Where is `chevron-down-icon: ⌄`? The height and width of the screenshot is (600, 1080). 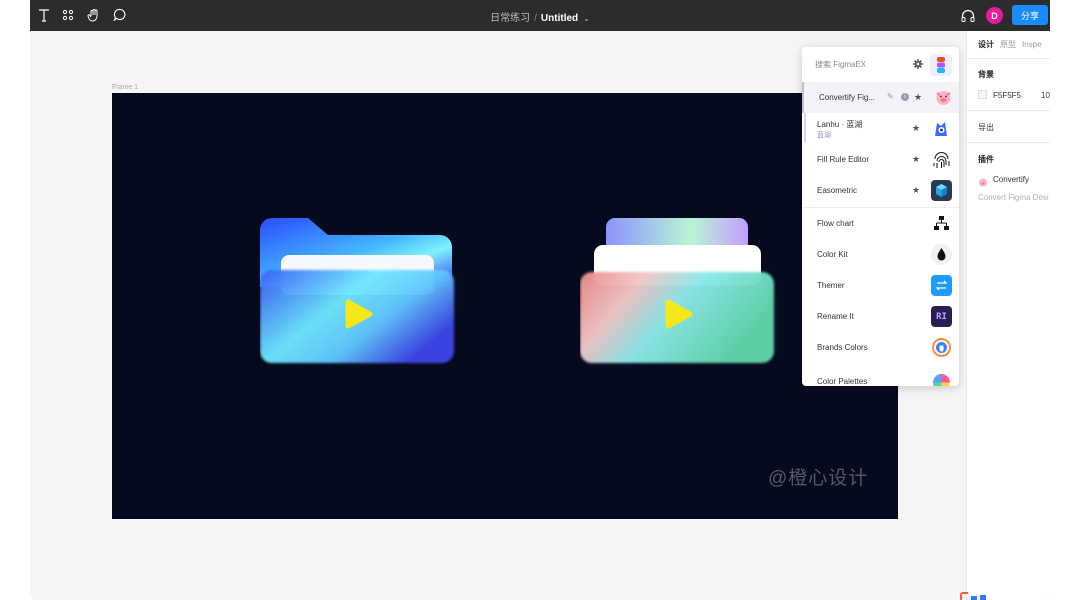
chevron-down-icon: ⌄ is located at coordinates (586, 18).